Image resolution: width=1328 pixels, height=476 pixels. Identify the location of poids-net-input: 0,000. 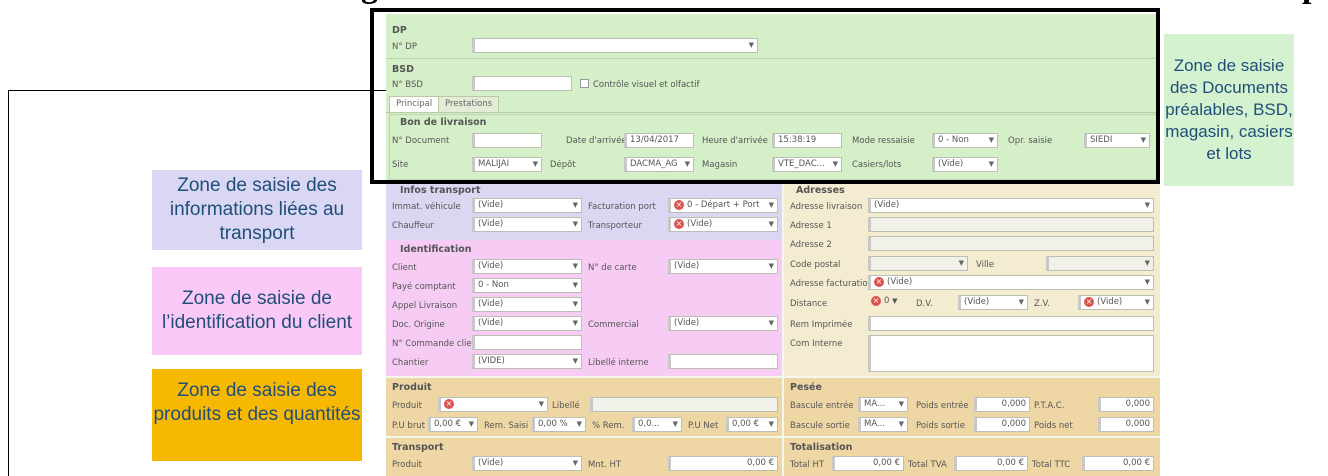
(1126, 424).